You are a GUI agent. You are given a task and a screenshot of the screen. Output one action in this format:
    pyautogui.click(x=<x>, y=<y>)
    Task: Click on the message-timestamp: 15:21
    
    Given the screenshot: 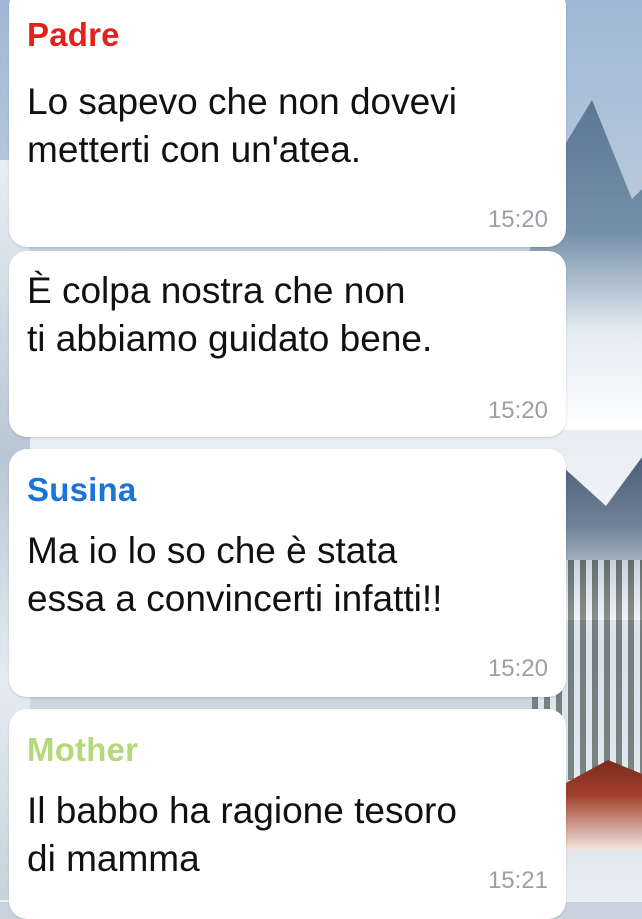 What is the action you would take?
    pyautogui.click(x=517, y=880)
    